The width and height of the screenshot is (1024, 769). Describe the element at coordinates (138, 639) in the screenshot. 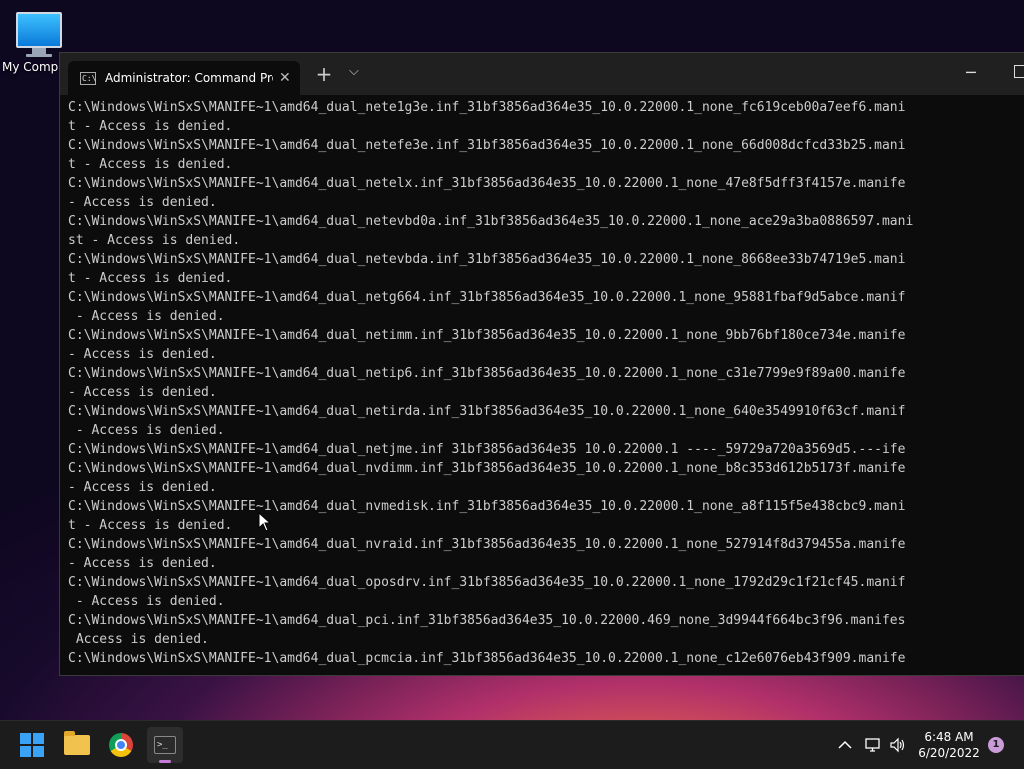

I see `console-line: Access is denied.` at that location.